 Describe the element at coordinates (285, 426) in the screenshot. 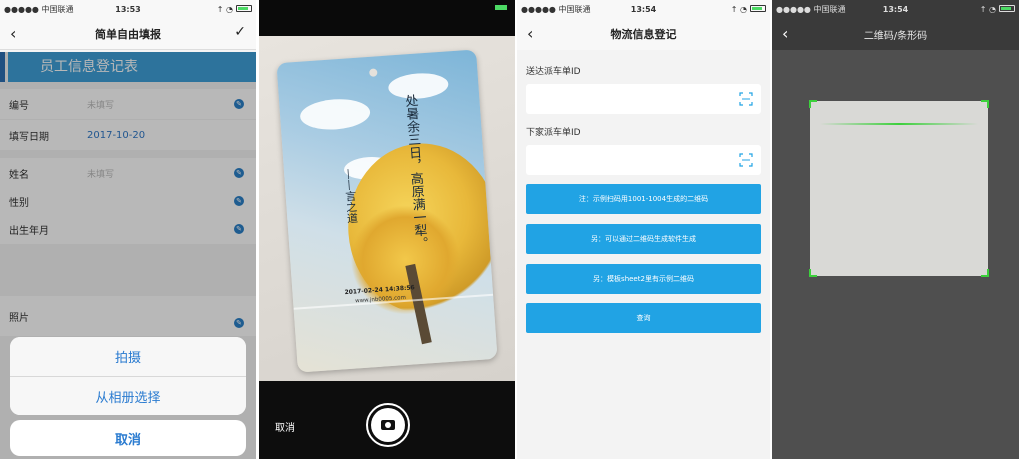

I see `camera-cancel-button: 取消` at that location.